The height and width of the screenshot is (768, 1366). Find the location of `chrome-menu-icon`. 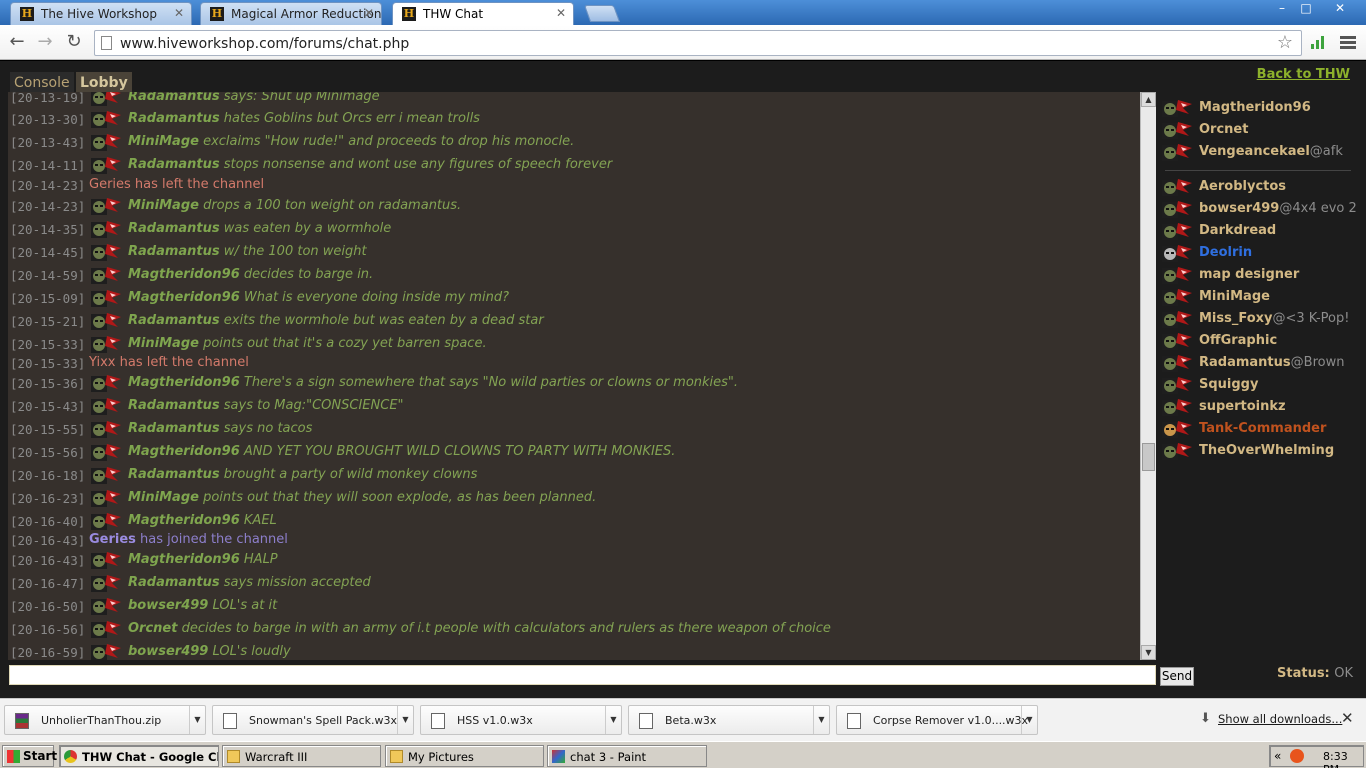

chrome-menu-icon is located at coordinates (1348, 43).